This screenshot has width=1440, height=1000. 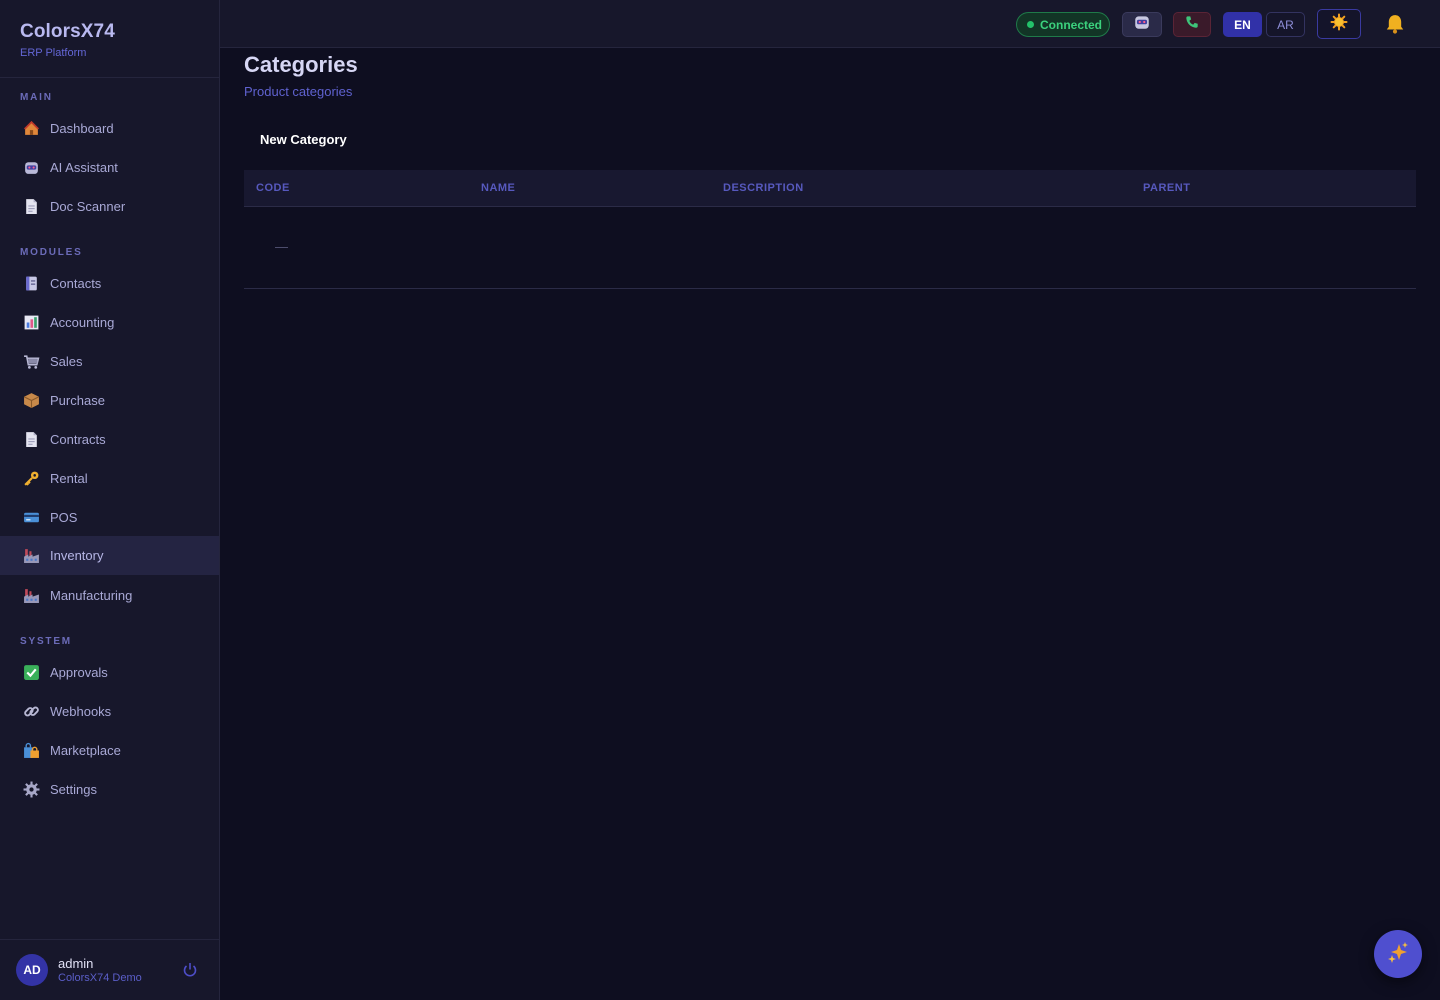 I want to click on cart-icon, so click(x=31, y=362).